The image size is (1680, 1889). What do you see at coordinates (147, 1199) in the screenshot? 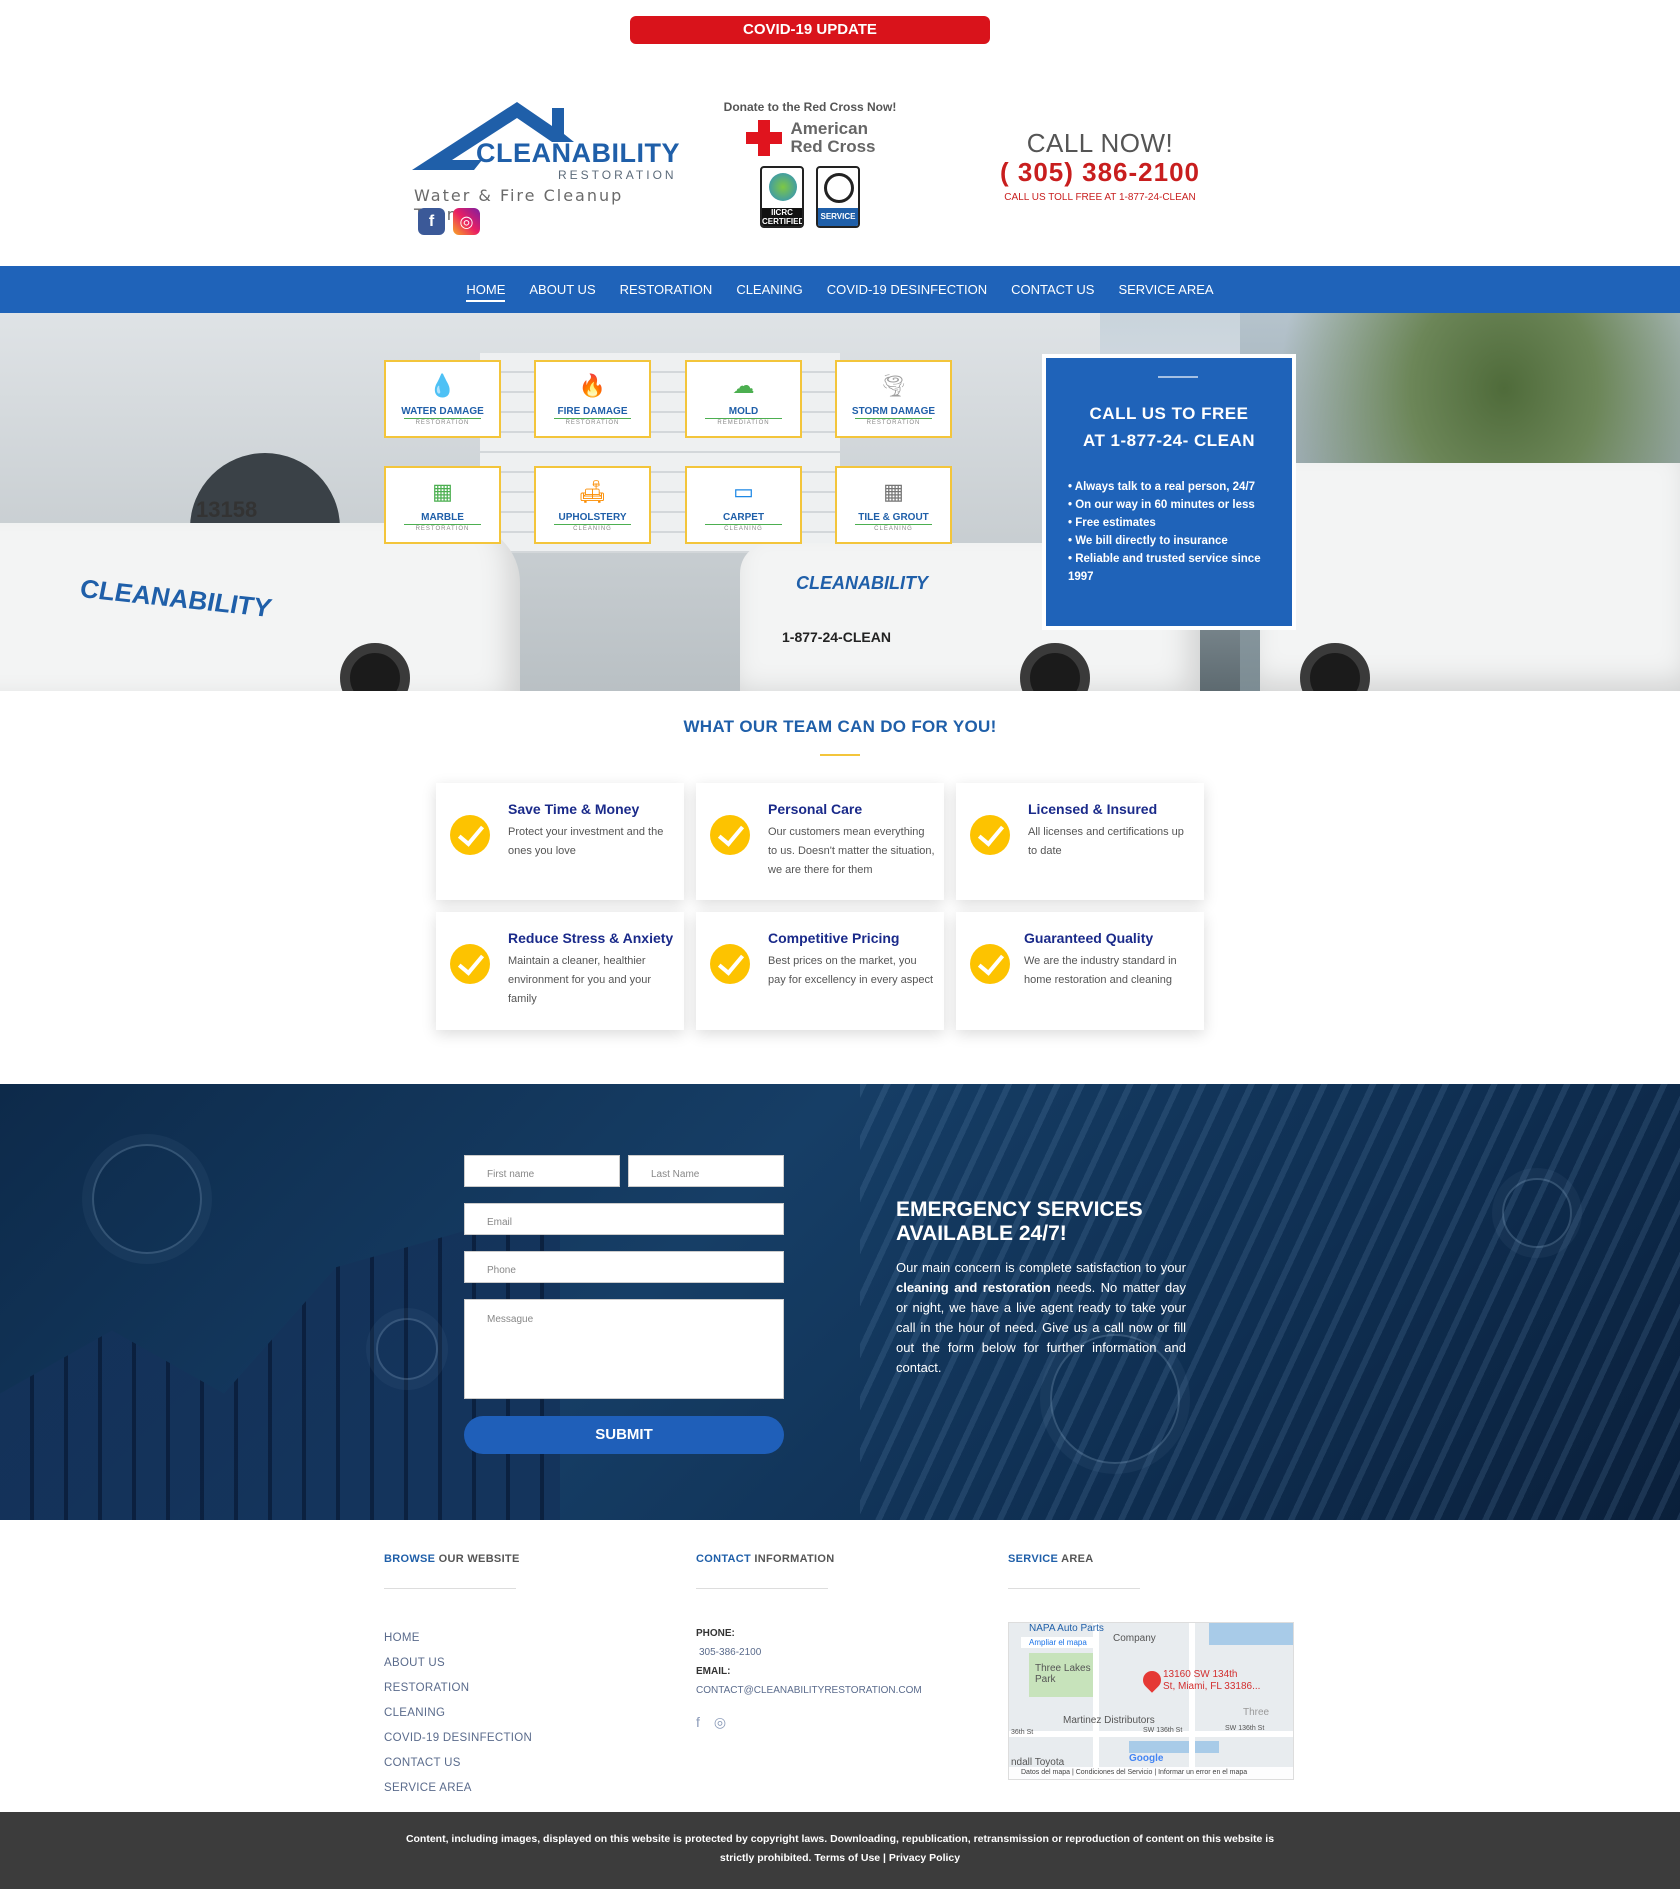
I see `tech-ring-icon` at bounding box center [147, 1199].